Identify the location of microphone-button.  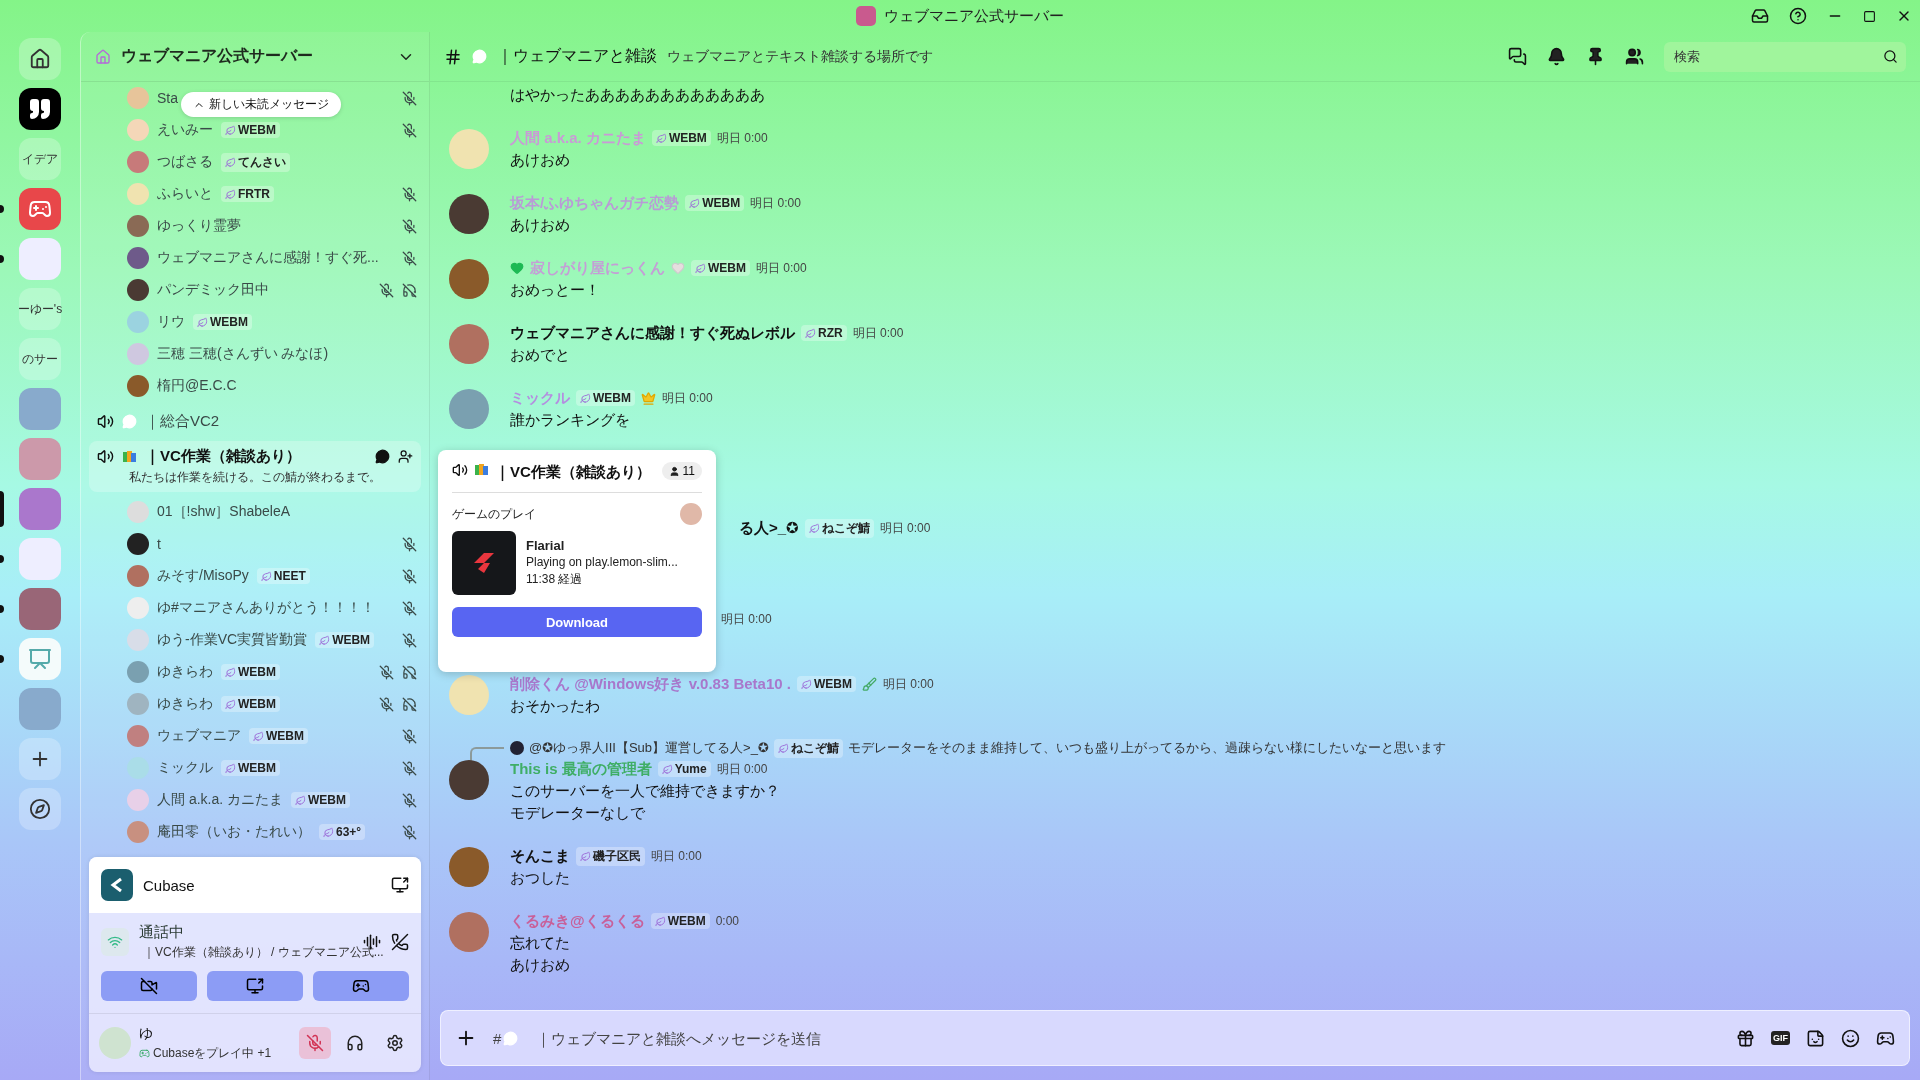
(315, 1043).